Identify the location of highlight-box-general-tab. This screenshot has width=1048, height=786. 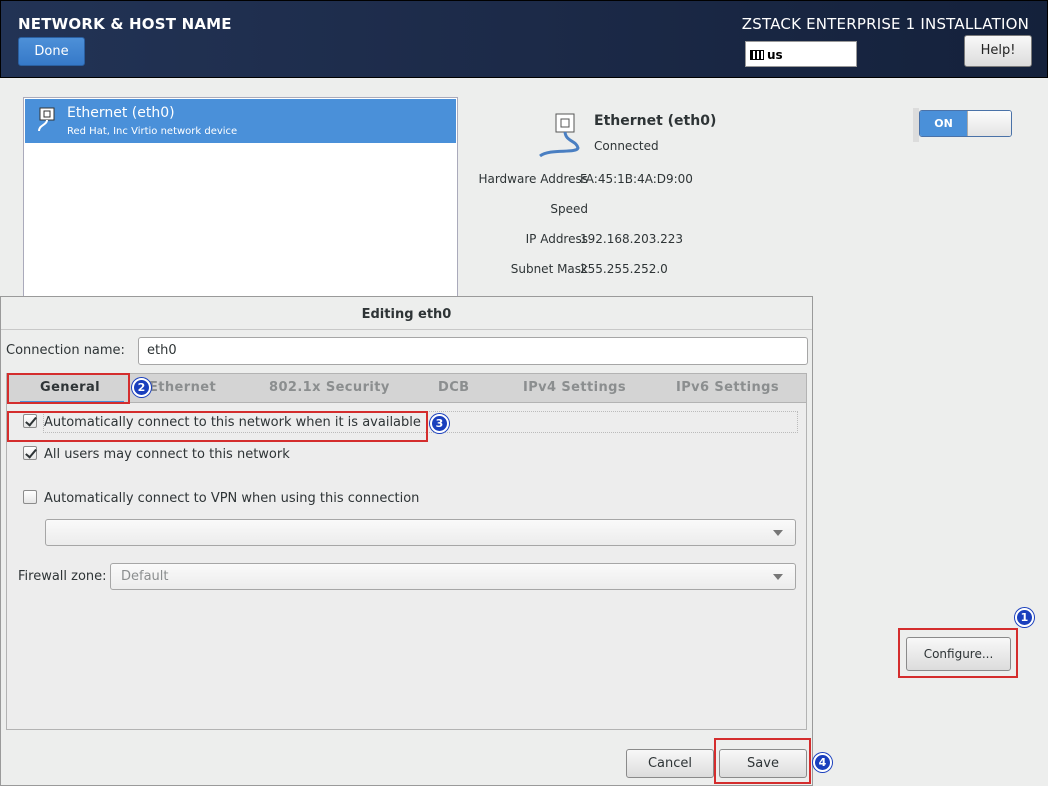
(68, 388).